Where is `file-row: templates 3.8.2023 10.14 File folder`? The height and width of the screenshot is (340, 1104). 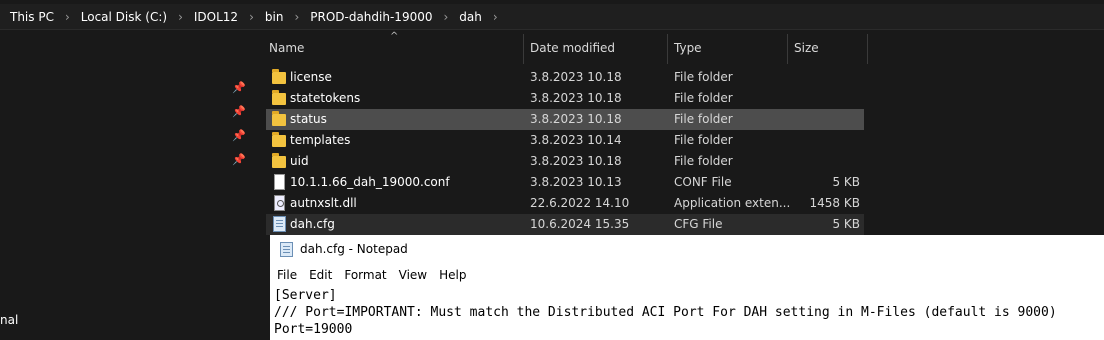 file-row: templates 3.8.2023 10.14 File folder is located at coordinates (565, 140).